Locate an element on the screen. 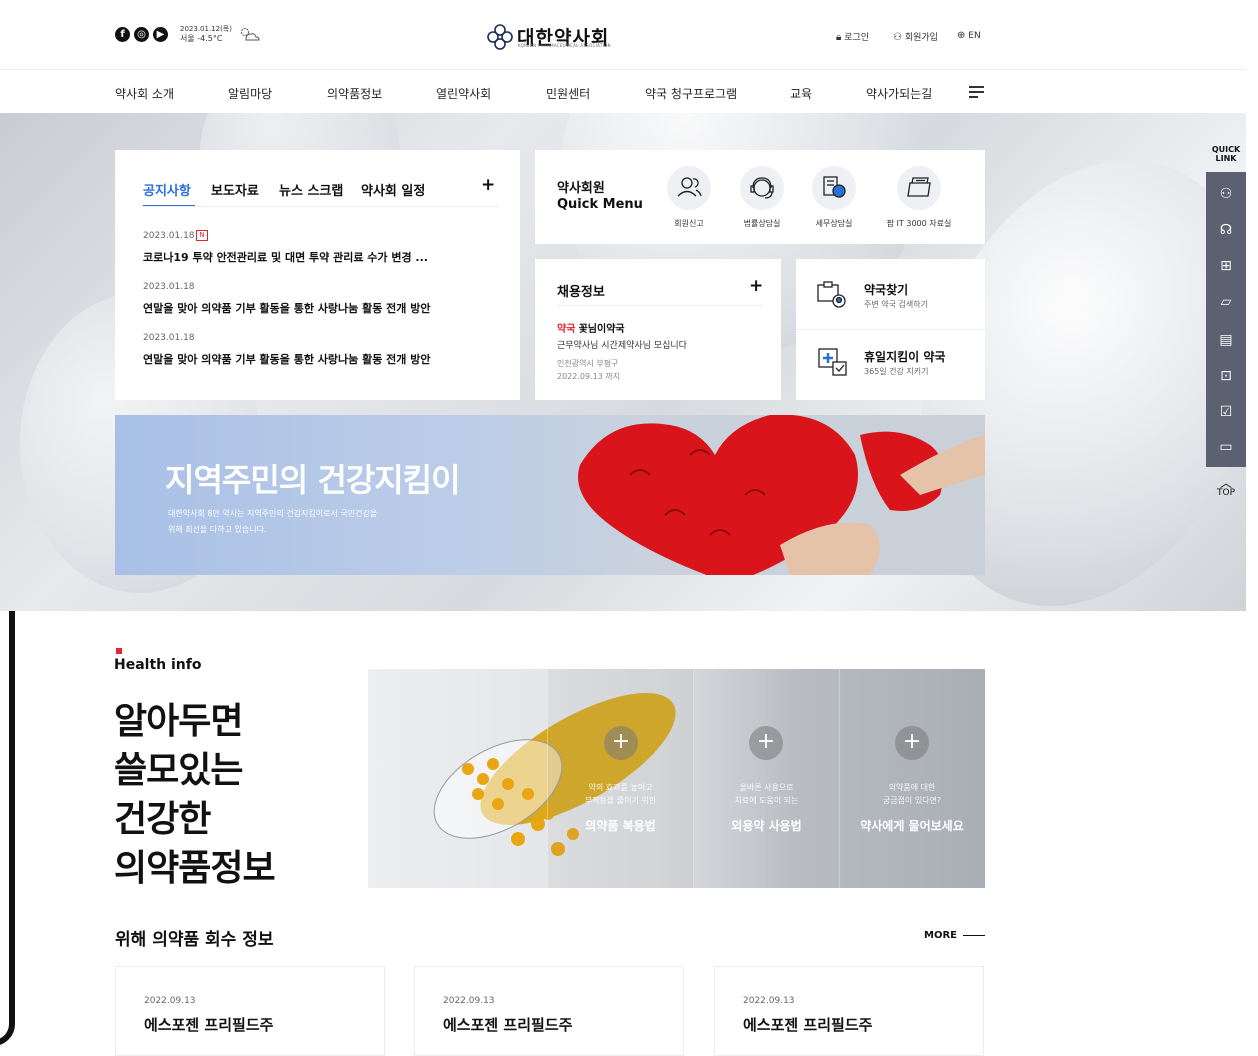  health-headline-line: 의약품정보 is located at coordinates (195, 868).